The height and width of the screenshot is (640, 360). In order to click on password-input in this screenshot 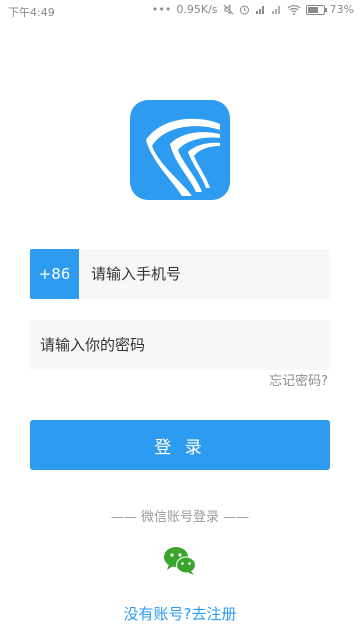, I will do `click(180, 345)`.